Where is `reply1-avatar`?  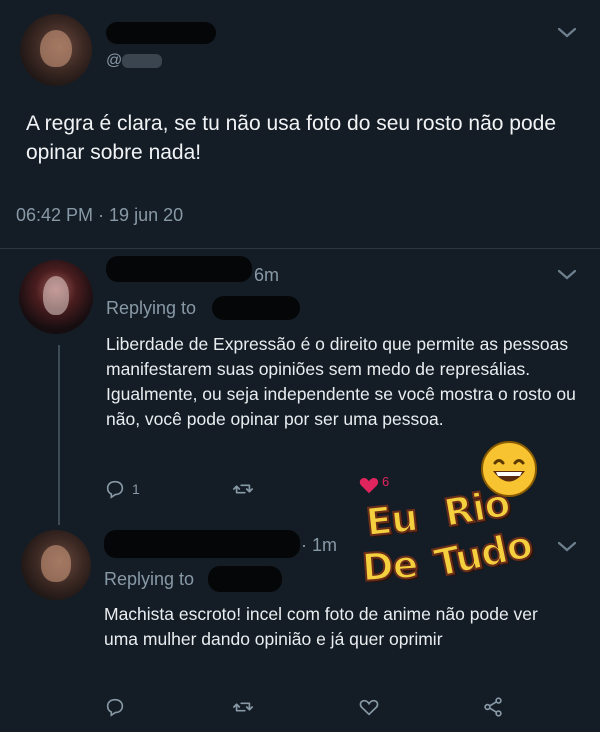 reply1-avatar is located at coordinates (56, 297).